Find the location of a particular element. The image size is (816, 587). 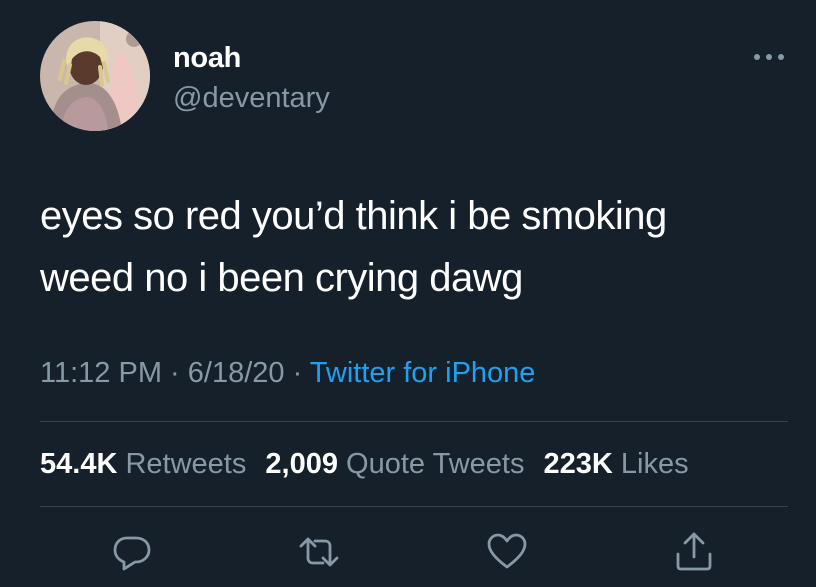

like-button is located at coordinates (507, 552).